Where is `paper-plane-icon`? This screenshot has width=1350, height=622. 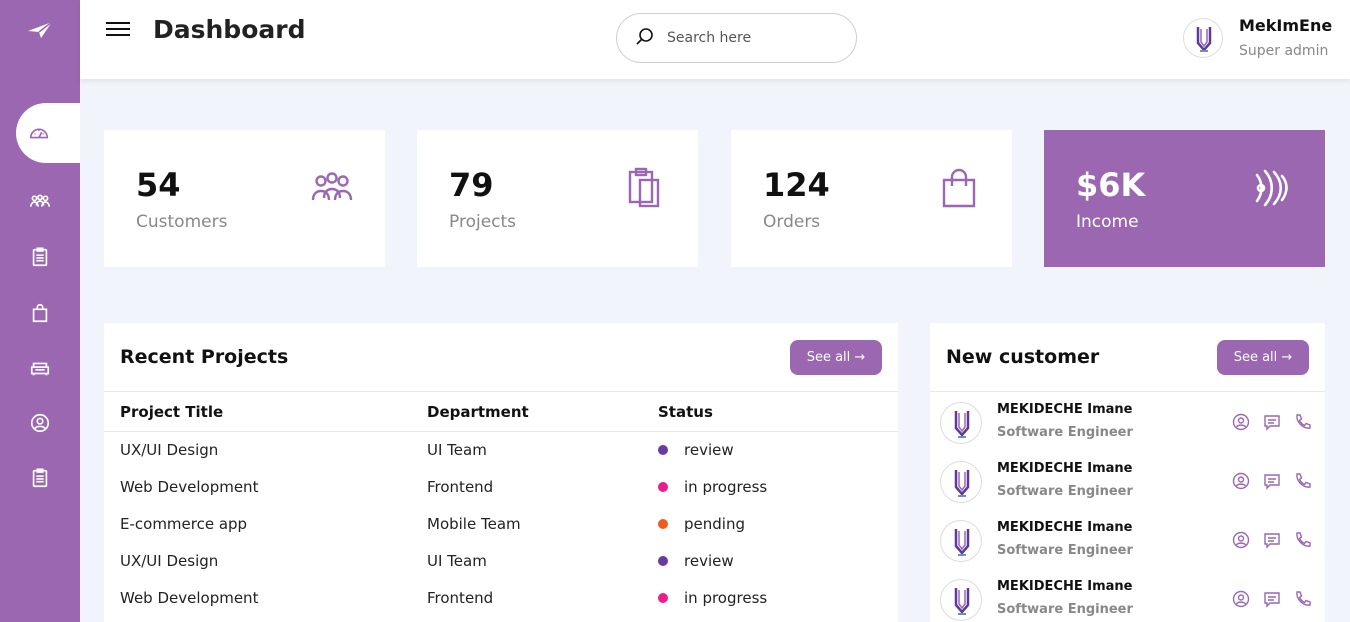
paper-plane-icon is located at coordinates (40, 30).